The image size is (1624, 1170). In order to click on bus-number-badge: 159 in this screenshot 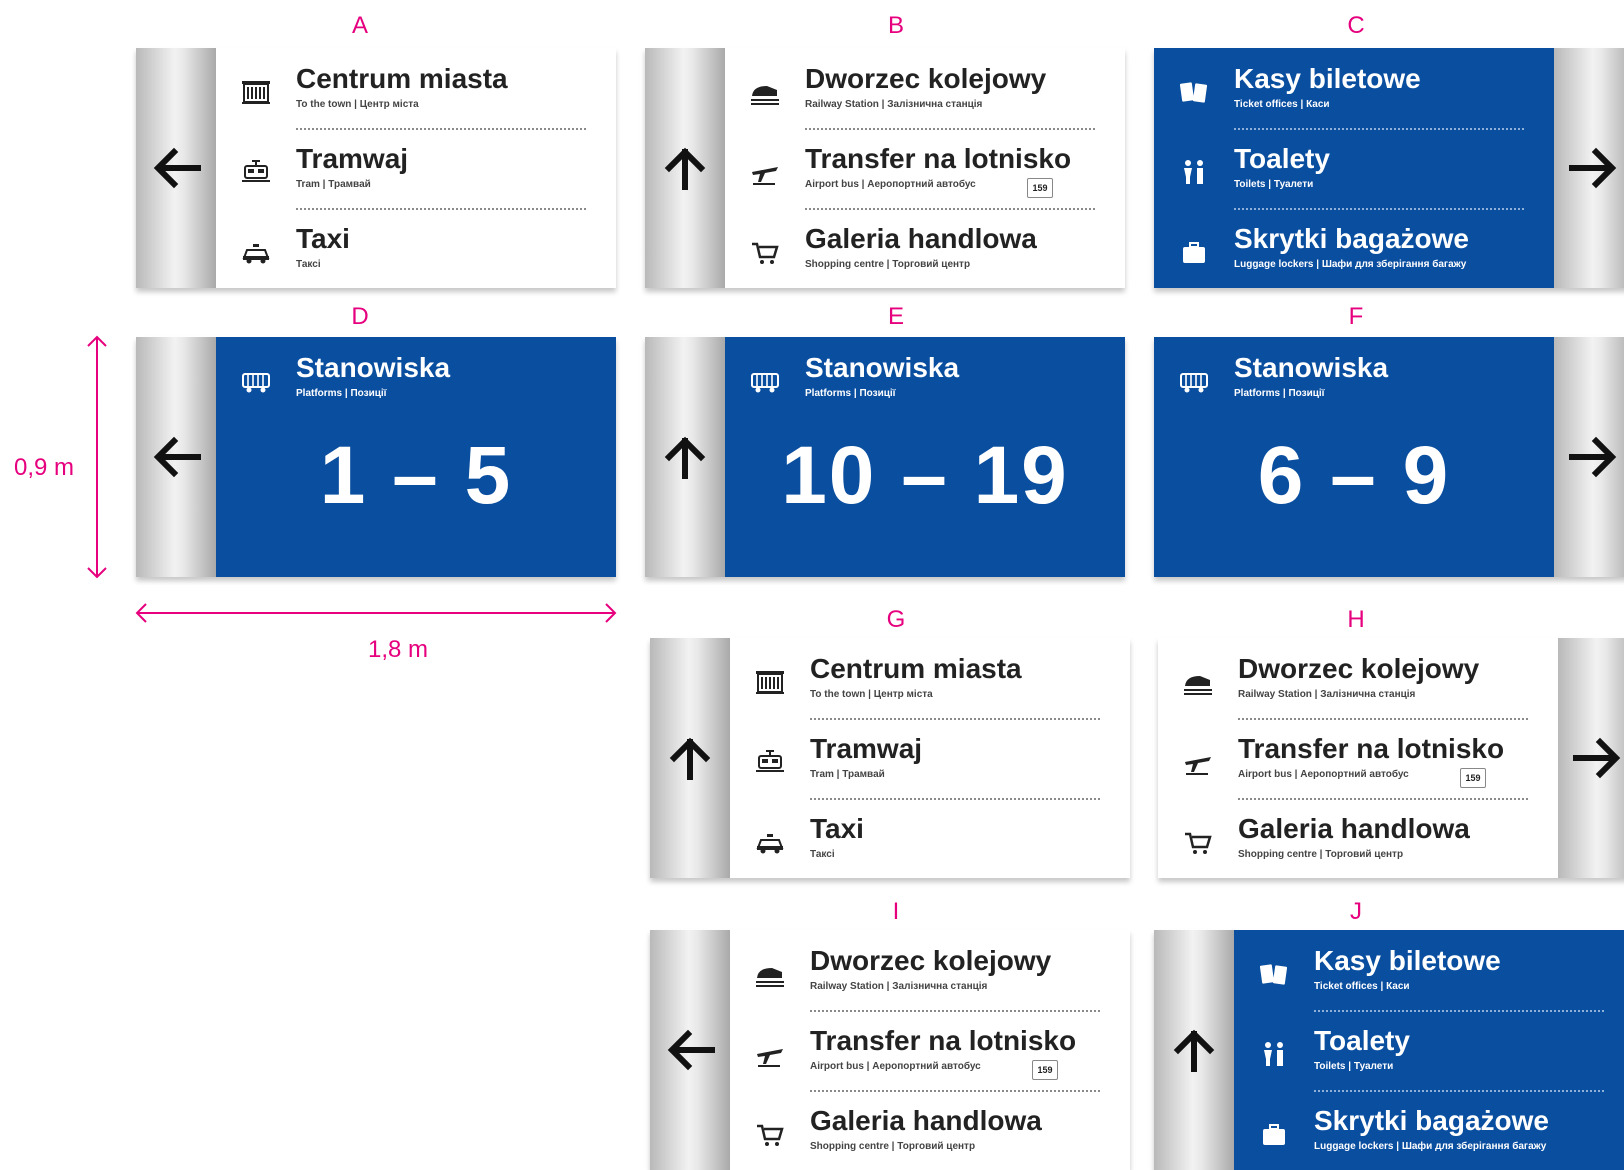, I will do `click(1045, 1070)`.